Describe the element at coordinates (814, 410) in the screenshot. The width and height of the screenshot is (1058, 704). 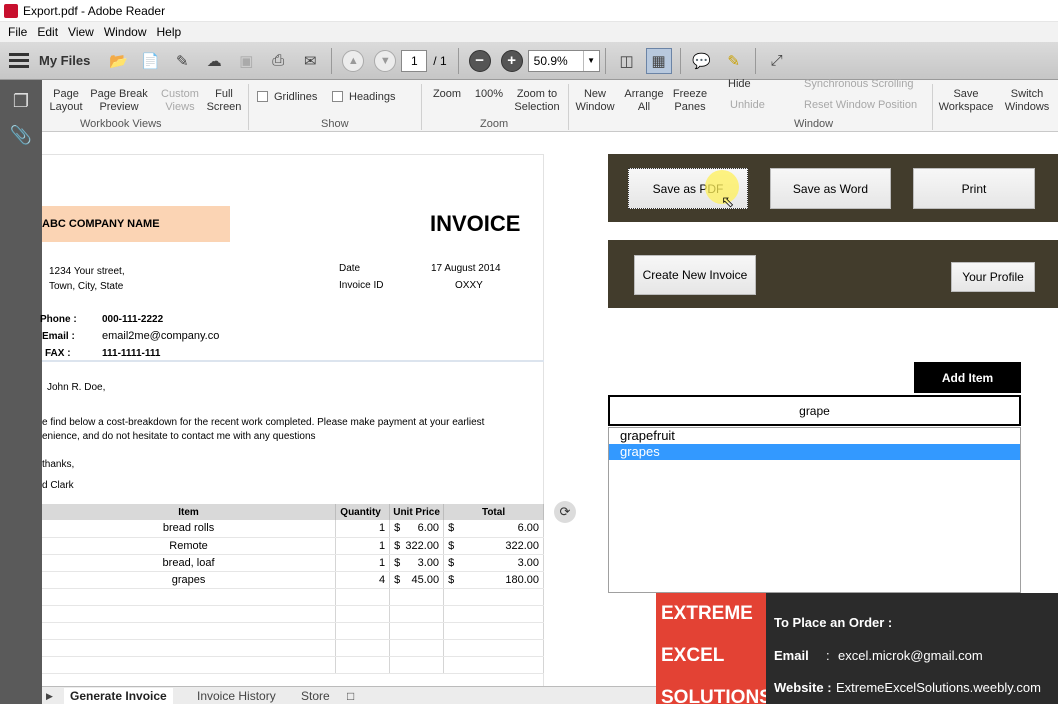
I see `item-search-input: grape` at that location.